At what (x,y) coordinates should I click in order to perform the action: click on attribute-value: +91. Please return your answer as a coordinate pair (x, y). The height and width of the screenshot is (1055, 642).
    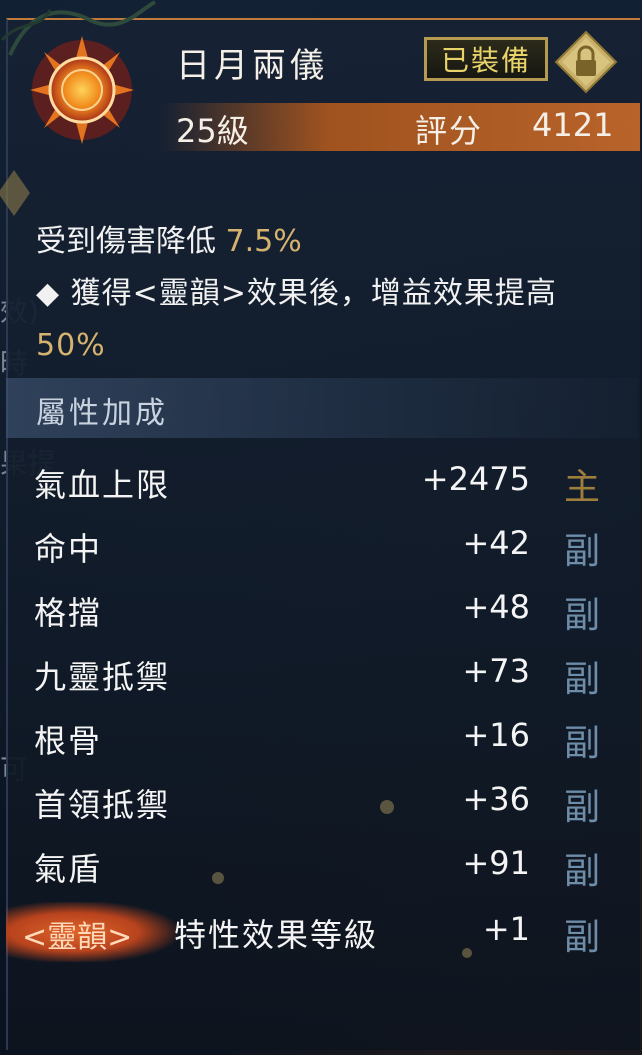
    Looking at the image, I should click on (496, 863).